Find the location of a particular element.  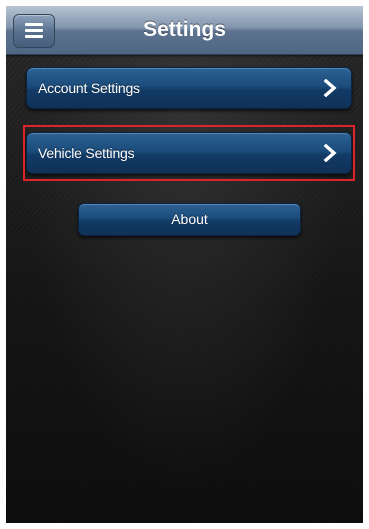

page-title: Settings is located at coordinates (184, 29).